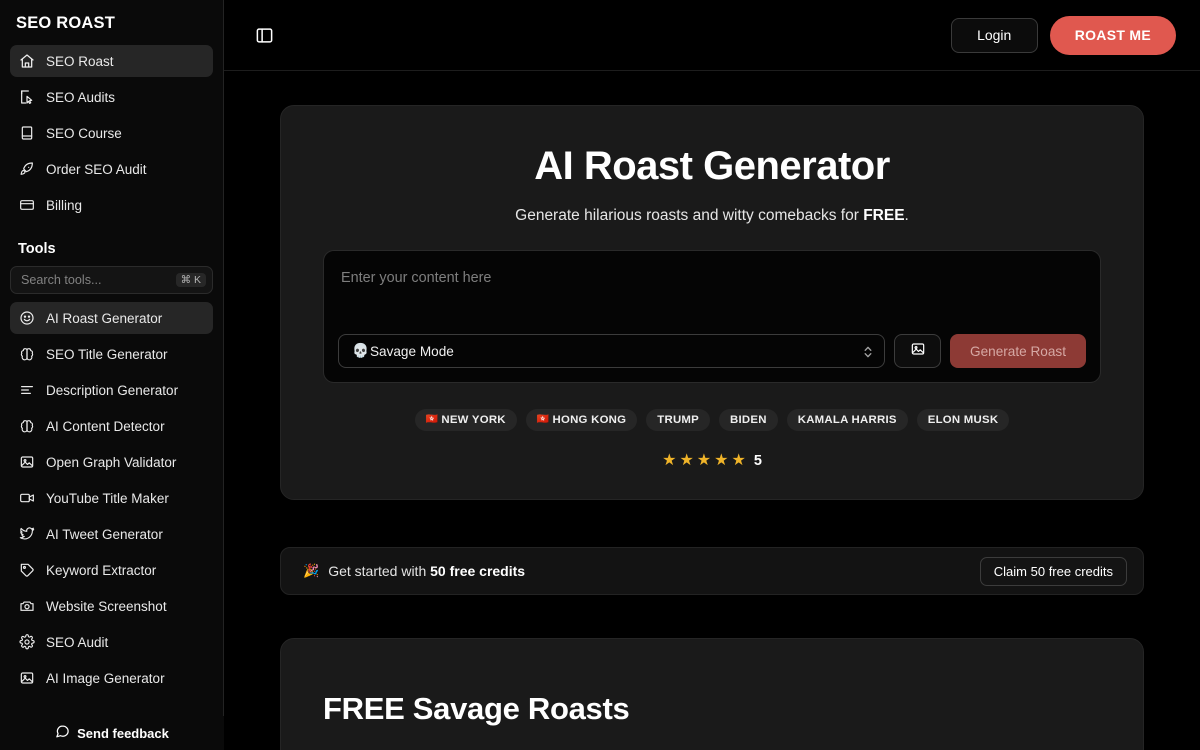  I want to click on sidebar-item-description-generator: Description Generator, so click(111, 390).